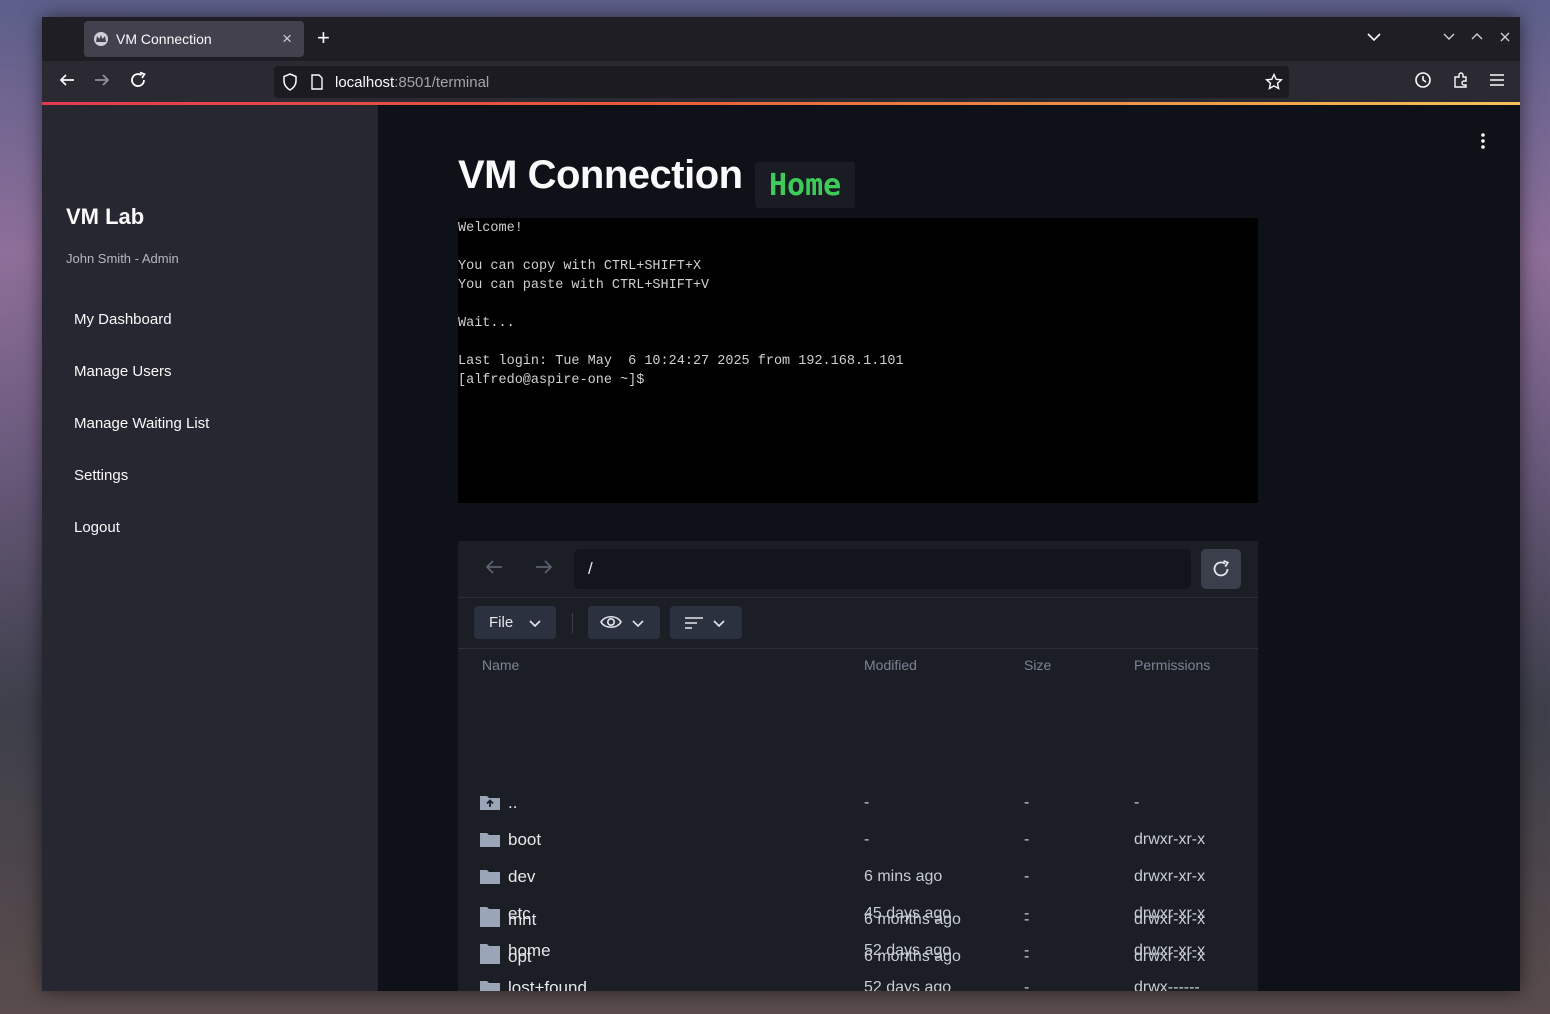 This screenshot has height=1014, width=1550. I want to click on fm-back-arrow-icon, so click(494, 569).